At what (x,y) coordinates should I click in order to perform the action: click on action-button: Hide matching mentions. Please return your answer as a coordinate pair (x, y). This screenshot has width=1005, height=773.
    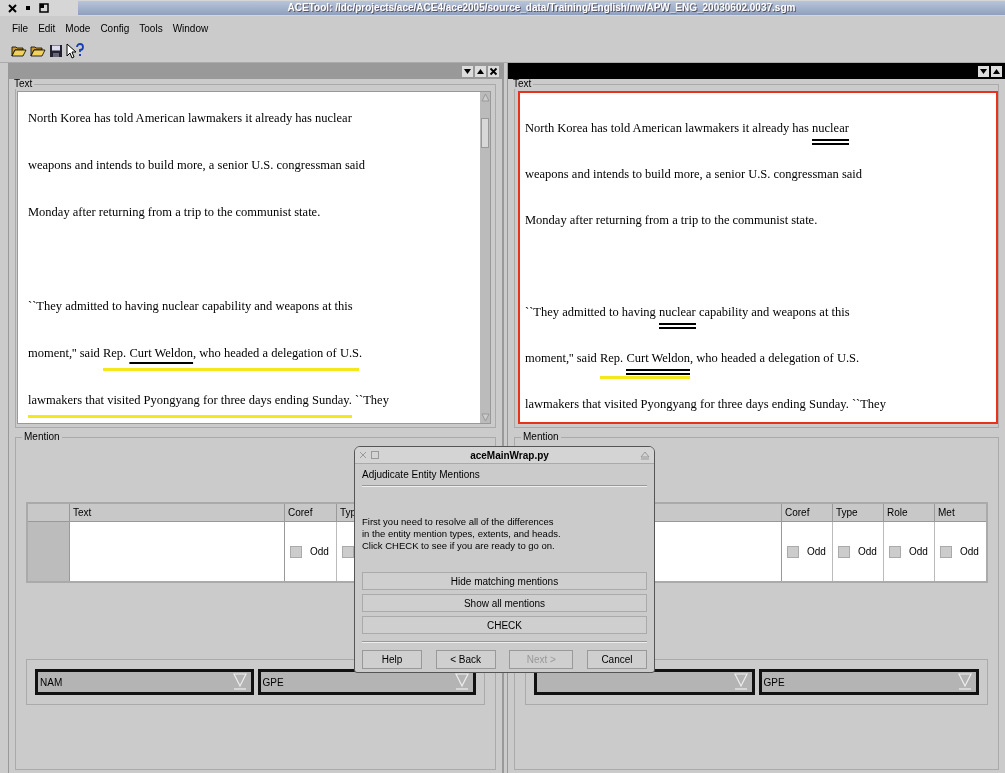
    Looking at the image, I should click on (504, 581).